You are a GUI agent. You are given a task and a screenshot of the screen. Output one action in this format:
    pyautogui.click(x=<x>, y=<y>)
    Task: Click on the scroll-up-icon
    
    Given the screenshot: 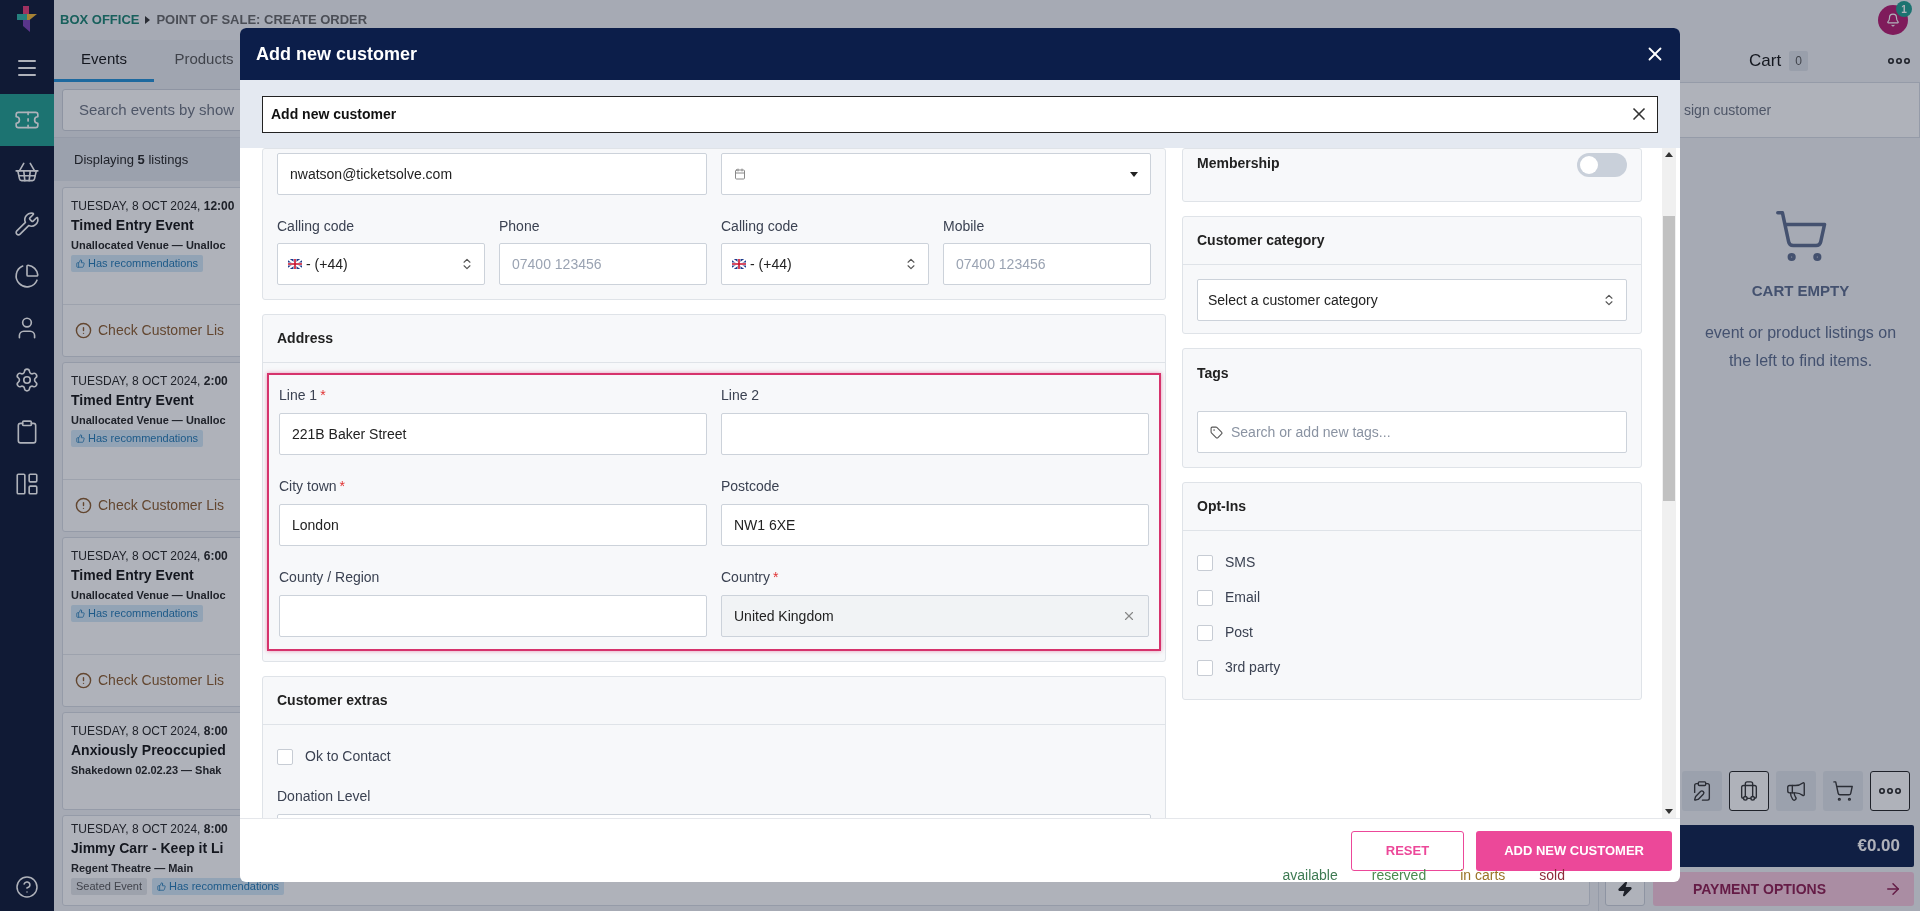 What is the action you would take?
    pyautogui.click(x=1669, y=154)
    